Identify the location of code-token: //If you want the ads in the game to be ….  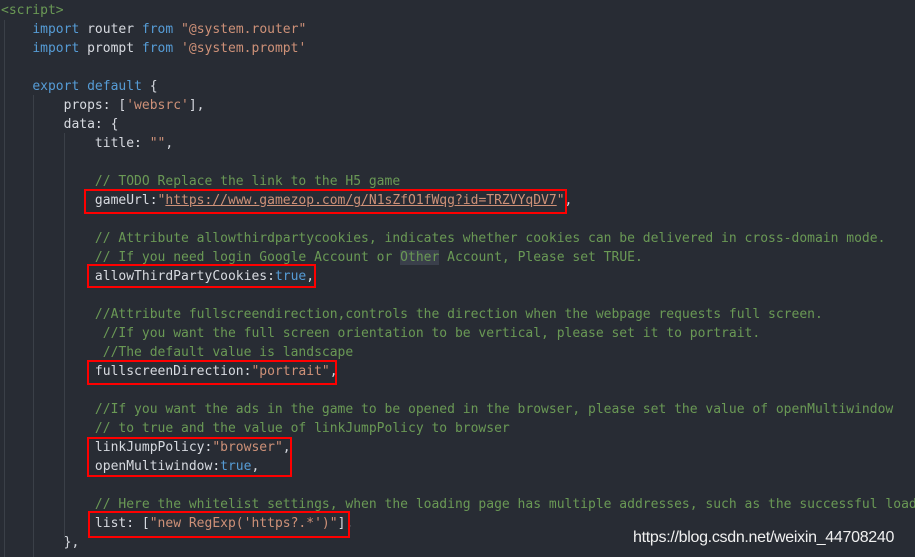
(494, 409).